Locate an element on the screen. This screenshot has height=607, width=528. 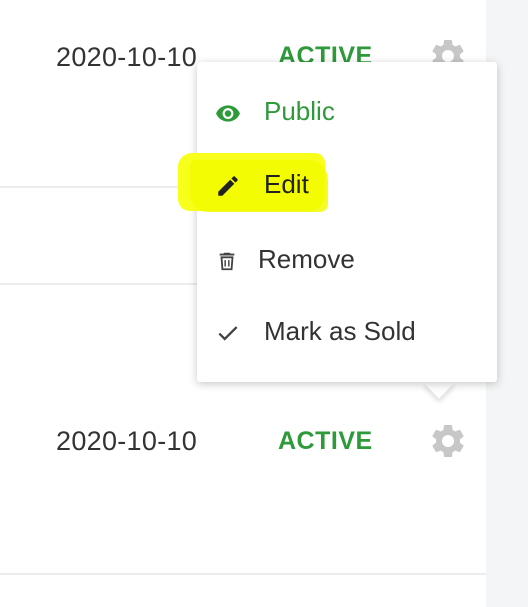
menu-item-remove: Remove is located at coordinates (347, 260).